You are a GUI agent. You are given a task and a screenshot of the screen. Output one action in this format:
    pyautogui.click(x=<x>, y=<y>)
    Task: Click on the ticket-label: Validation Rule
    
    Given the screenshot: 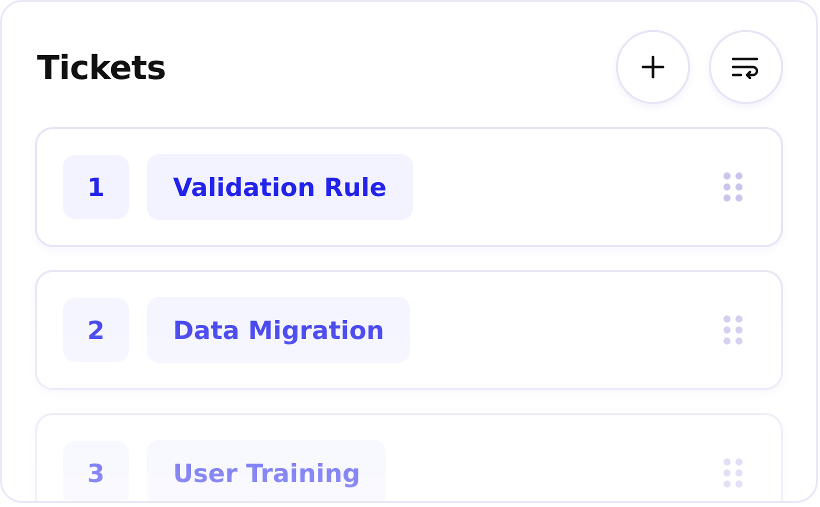 What is the action you would take?
    pyautogui.click(x=280, y=187)
    